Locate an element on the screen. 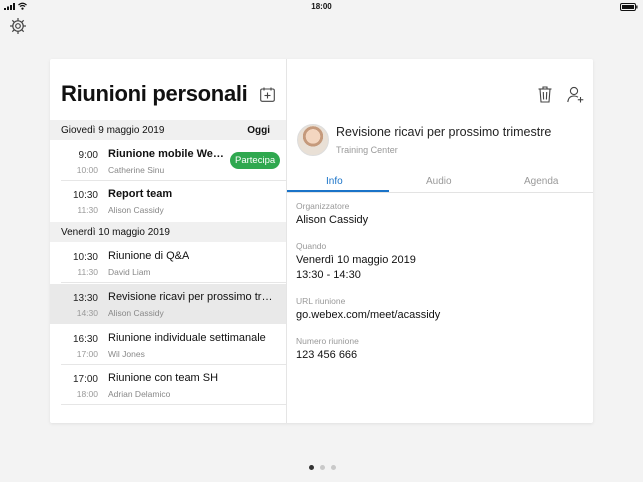  meeting-title: Revisione ricavi per prossimo trimestre is located at coordinates (190, 297).